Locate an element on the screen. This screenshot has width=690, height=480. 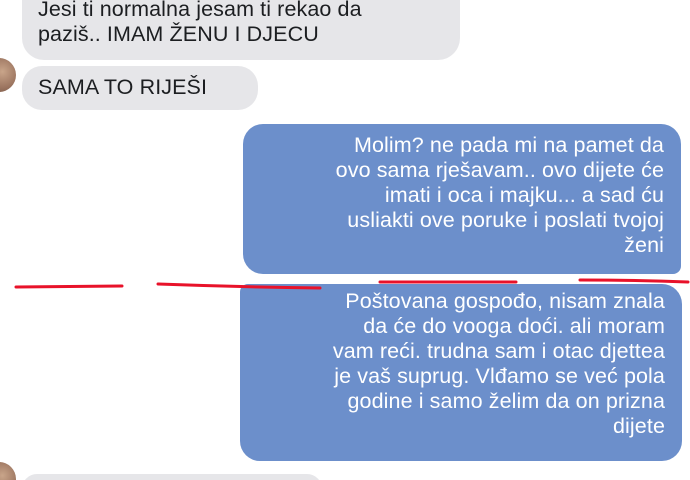
incoming-message-bubble: SAMA TO RIJEŠI is located at coordinates (140, 88).